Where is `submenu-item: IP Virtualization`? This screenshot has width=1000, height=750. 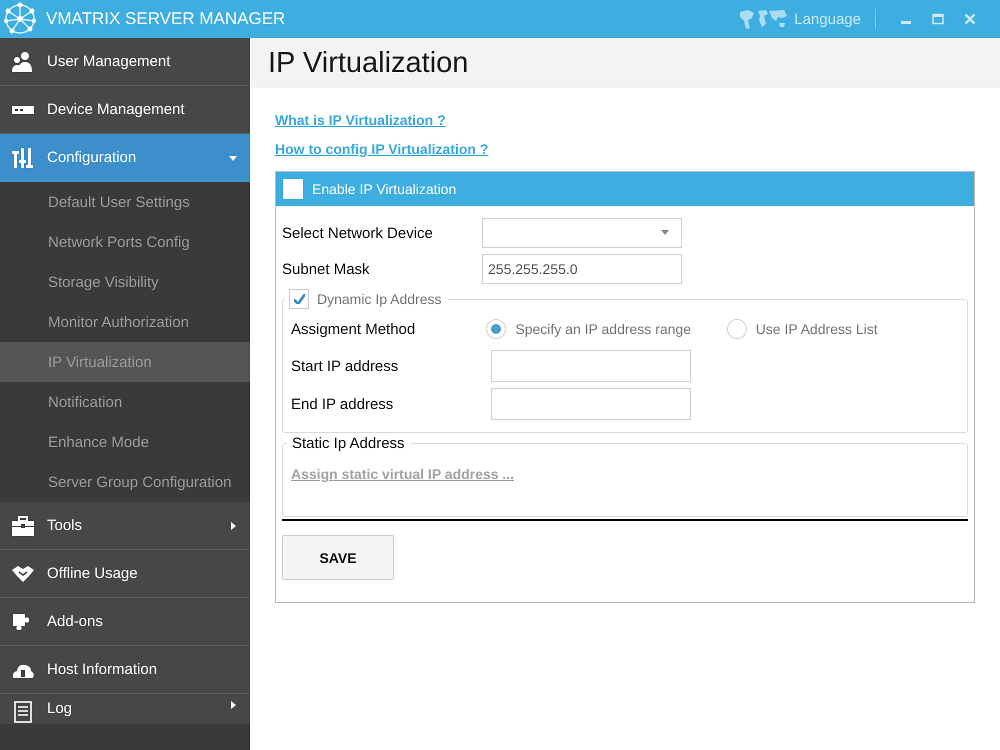 submenu-item: IP Virtualization is located at coordinates (125, 362).